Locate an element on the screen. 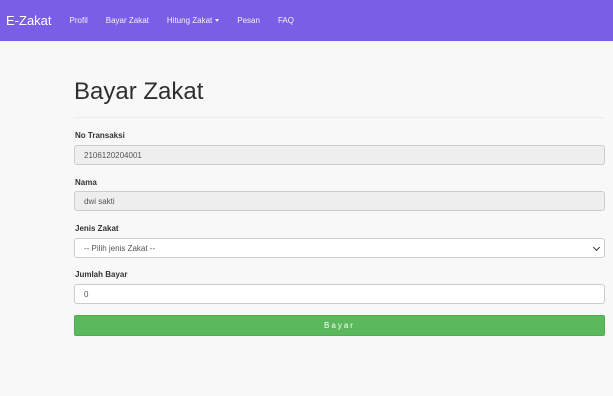 The height and width of the screenshot is (396, 613). nav-link-faq: FAQ is located at coordinates (286, 20).